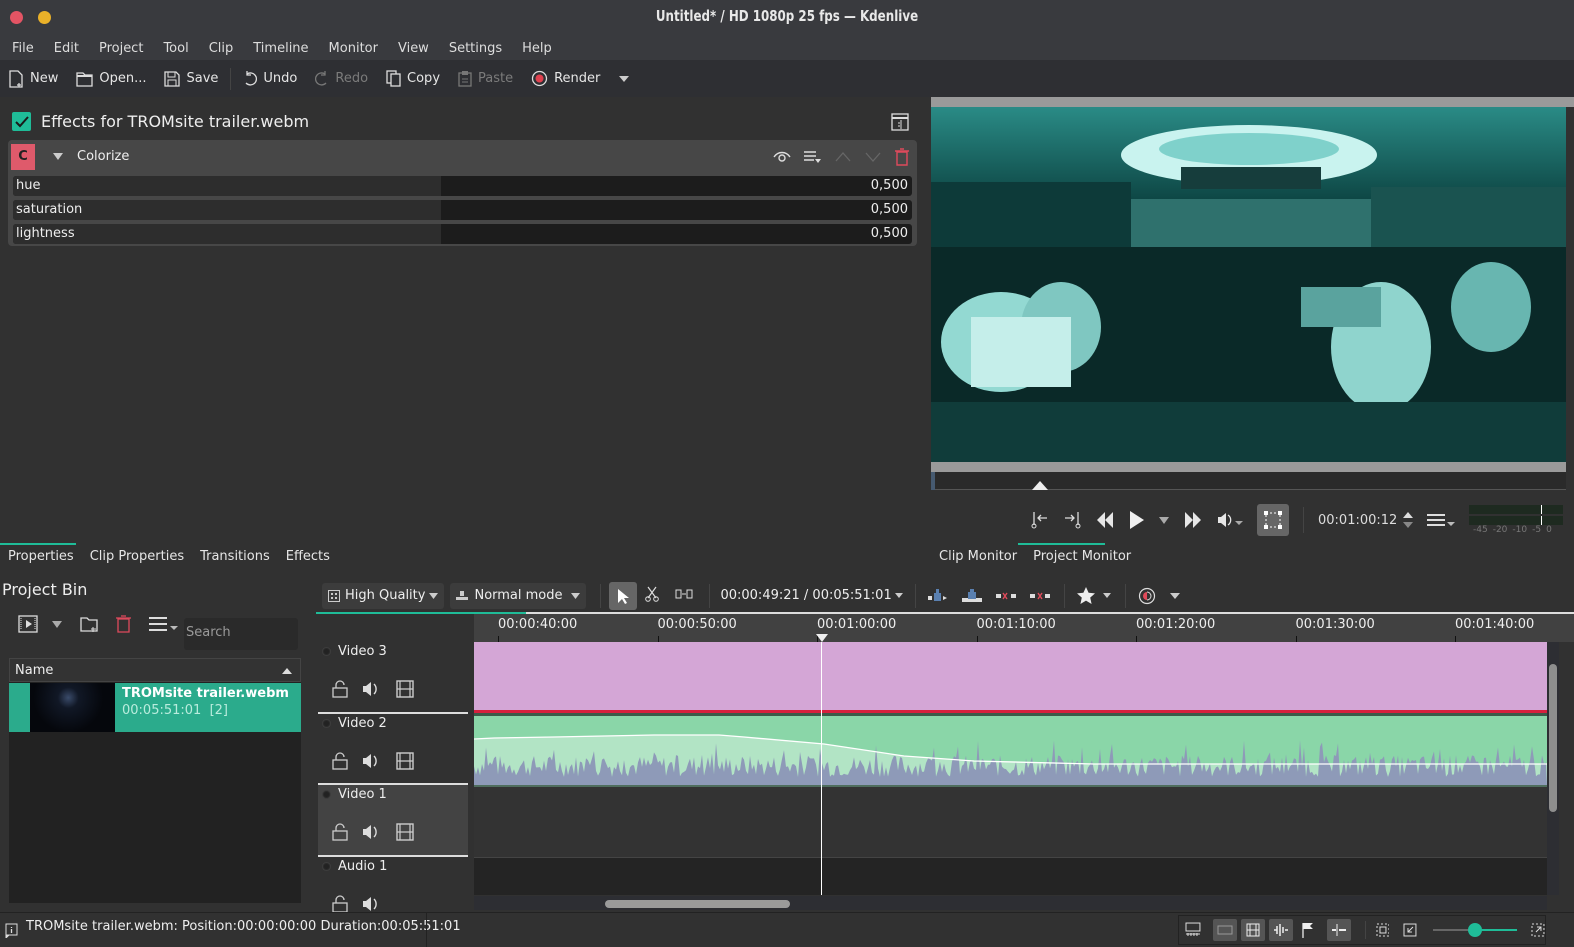 This screenshot has width=1574, height=947. What do you see at coordinates (1010, 822) in the screenshot?
I see `track-video1-lane` at bounding box center [1010, 822].